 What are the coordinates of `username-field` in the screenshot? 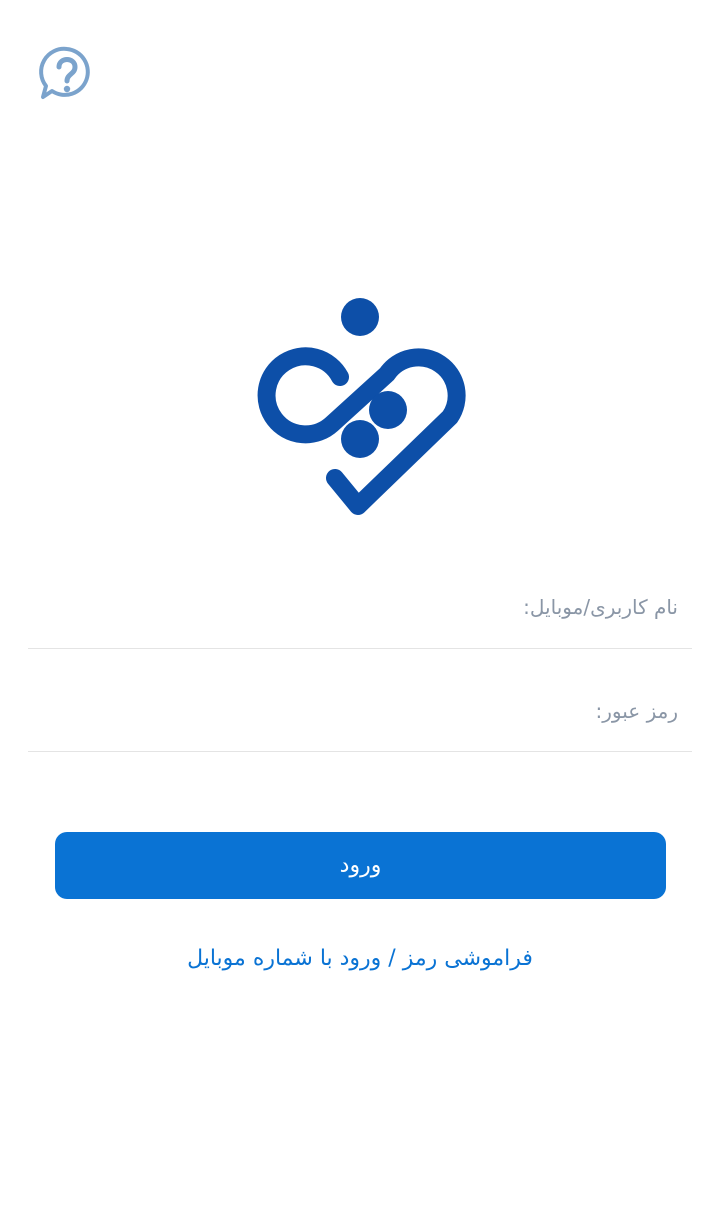 It's located at (360, 610).